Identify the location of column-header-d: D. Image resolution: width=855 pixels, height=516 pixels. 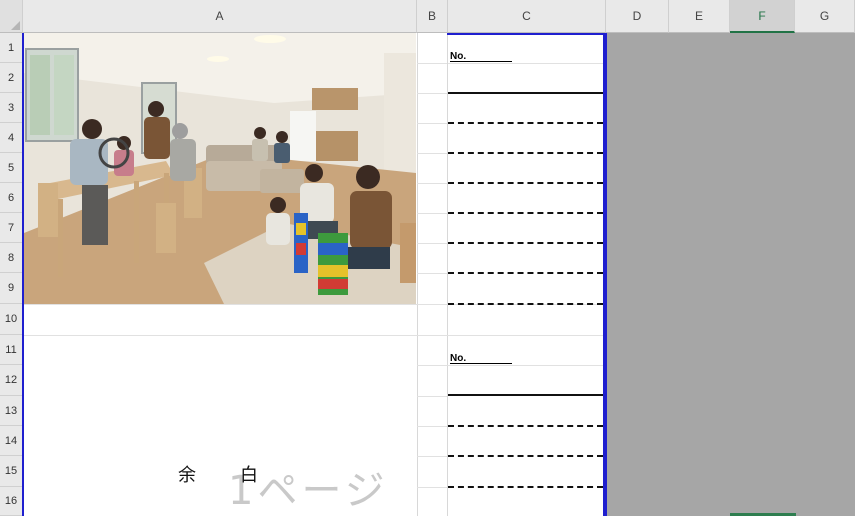
(637, 16).